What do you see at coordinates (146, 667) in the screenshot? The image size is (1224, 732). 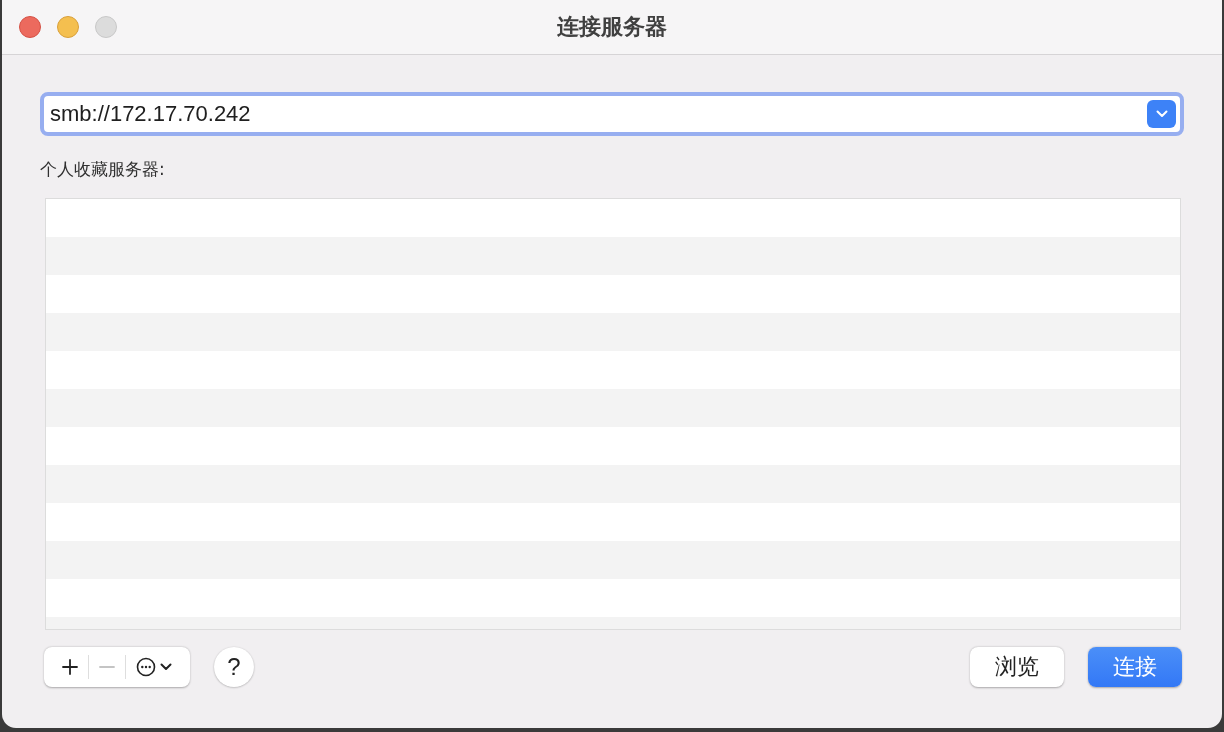 I see `ellipsis-circle-icon` at bounding box center [146, 667].